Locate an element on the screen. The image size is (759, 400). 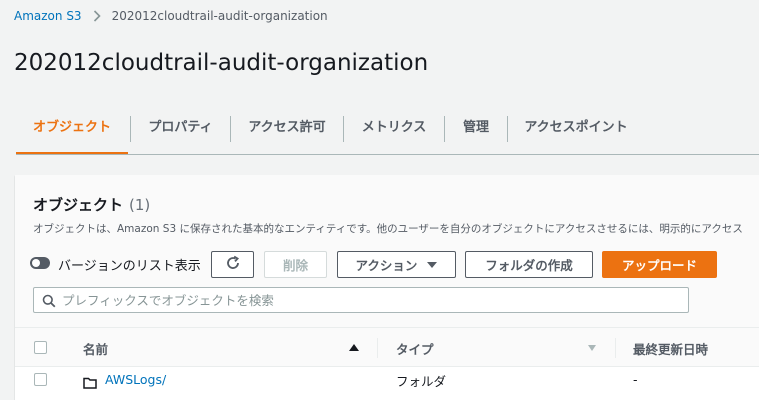
column-header-name: 名前 is located at coordinates (95, 348).